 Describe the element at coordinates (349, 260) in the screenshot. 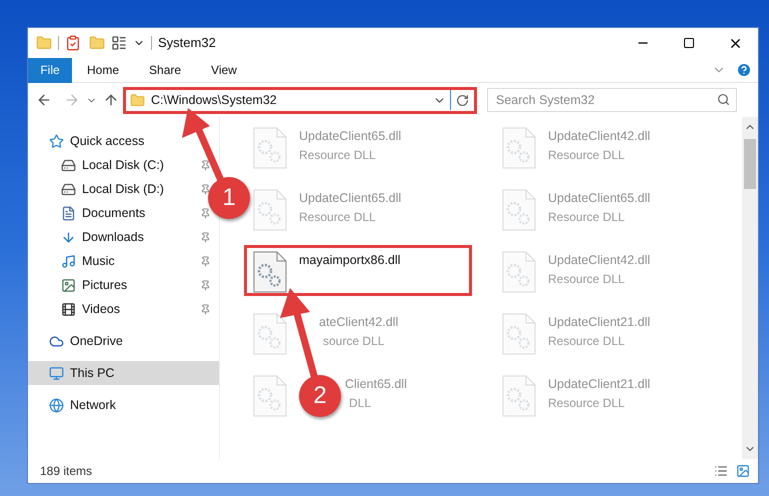

I see `file-name: mayaimportx86.dll` at that location.